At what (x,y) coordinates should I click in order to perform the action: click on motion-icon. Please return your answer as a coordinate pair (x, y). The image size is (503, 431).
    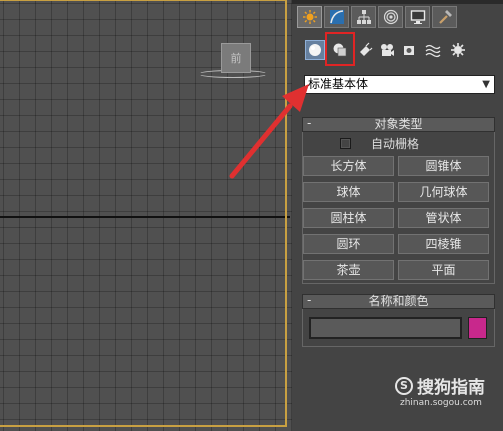
    Looking at the image, I should click on (390, 17).